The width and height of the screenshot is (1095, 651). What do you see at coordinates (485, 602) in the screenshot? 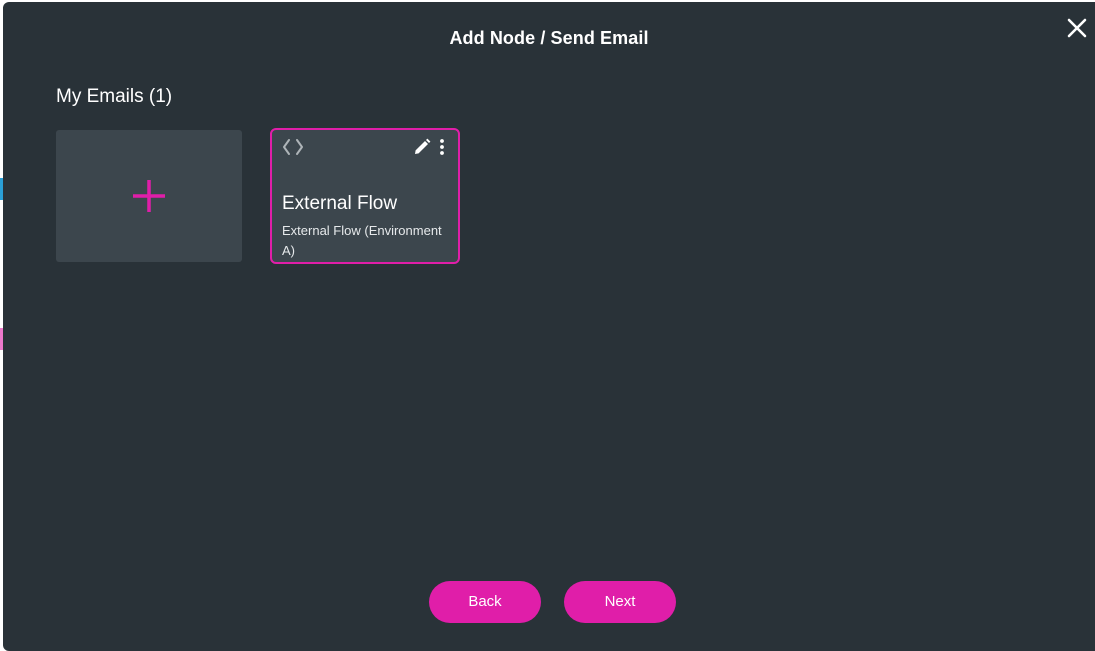
I see `back-button: Back` at bounding box center [485, 602].